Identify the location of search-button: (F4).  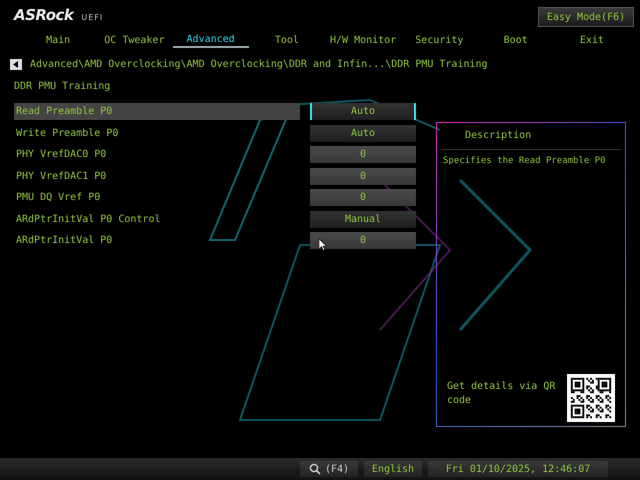
(329, 469).